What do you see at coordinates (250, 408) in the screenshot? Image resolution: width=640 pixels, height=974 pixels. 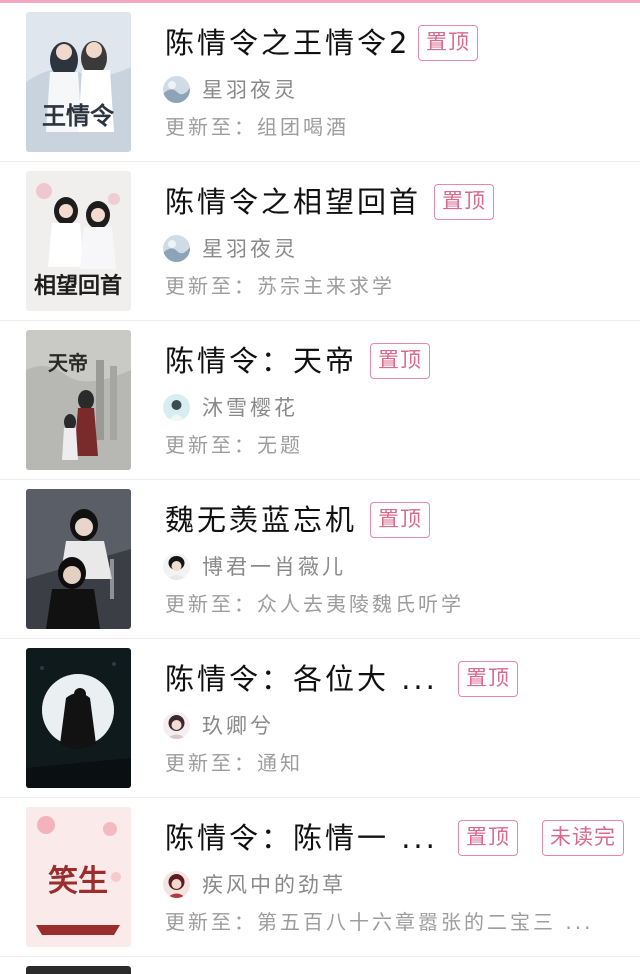 I see `author-name: 沐雪樱花` at bounding box center [250, 408].